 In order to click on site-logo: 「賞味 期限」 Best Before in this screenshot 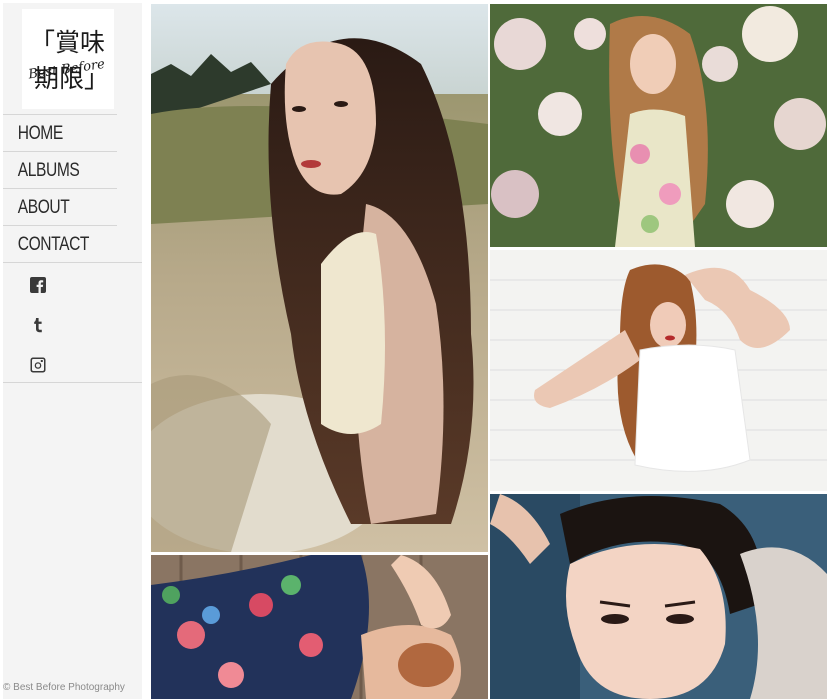, I will do `click(68, 59)`.